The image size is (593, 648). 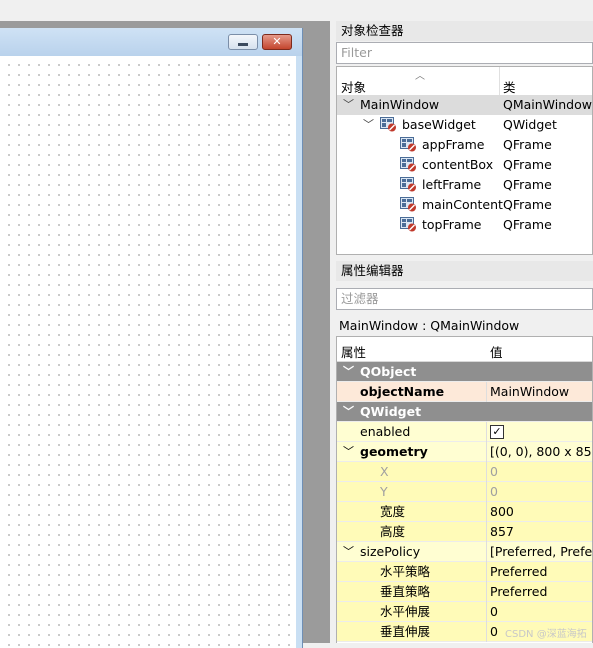 I want to click on column-header-class: 类, so click(x=509, y=86).